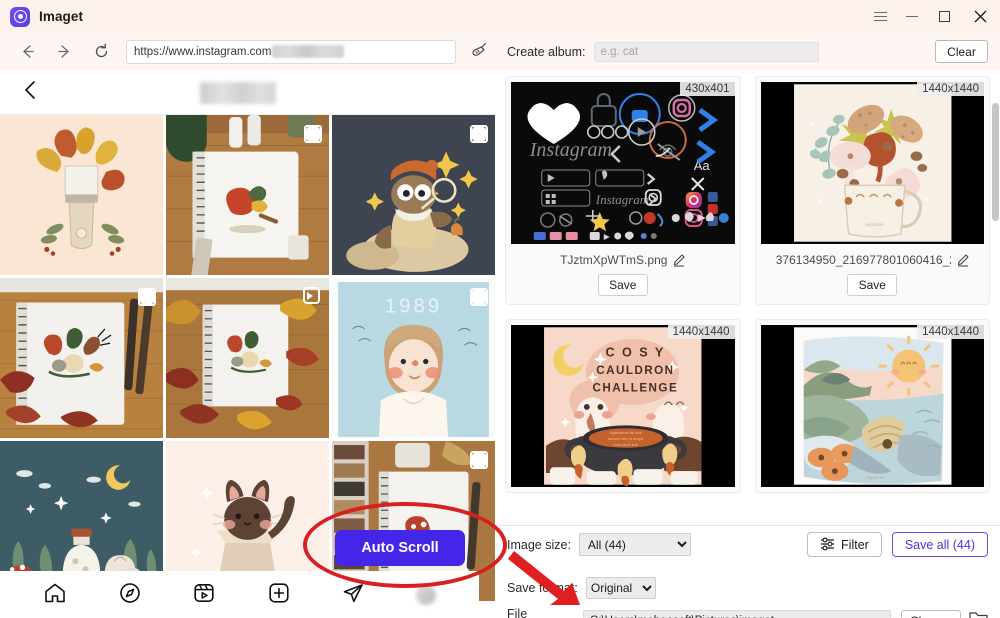 The height and width of the screenshot is (618, 1000). I want to click on instagram-bottom-nav, so click(239, 594).